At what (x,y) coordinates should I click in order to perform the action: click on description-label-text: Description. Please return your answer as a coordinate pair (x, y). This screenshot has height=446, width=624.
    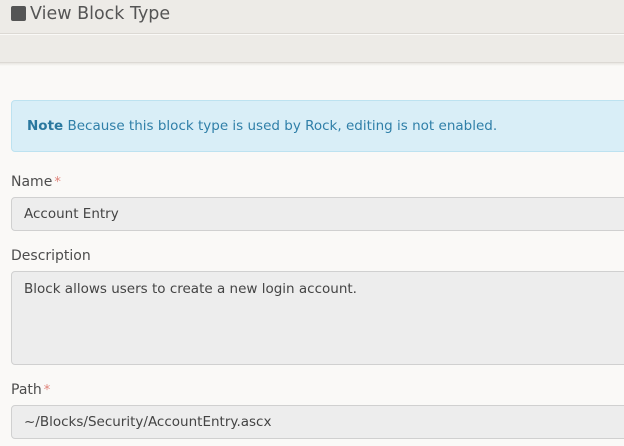
    Looking at the image, I should click on (51, 256).